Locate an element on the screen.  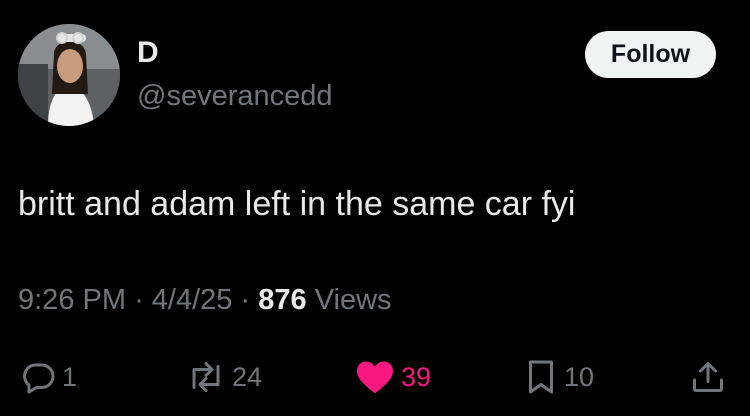
bookmark-icon is located at coordinates (541, 377).